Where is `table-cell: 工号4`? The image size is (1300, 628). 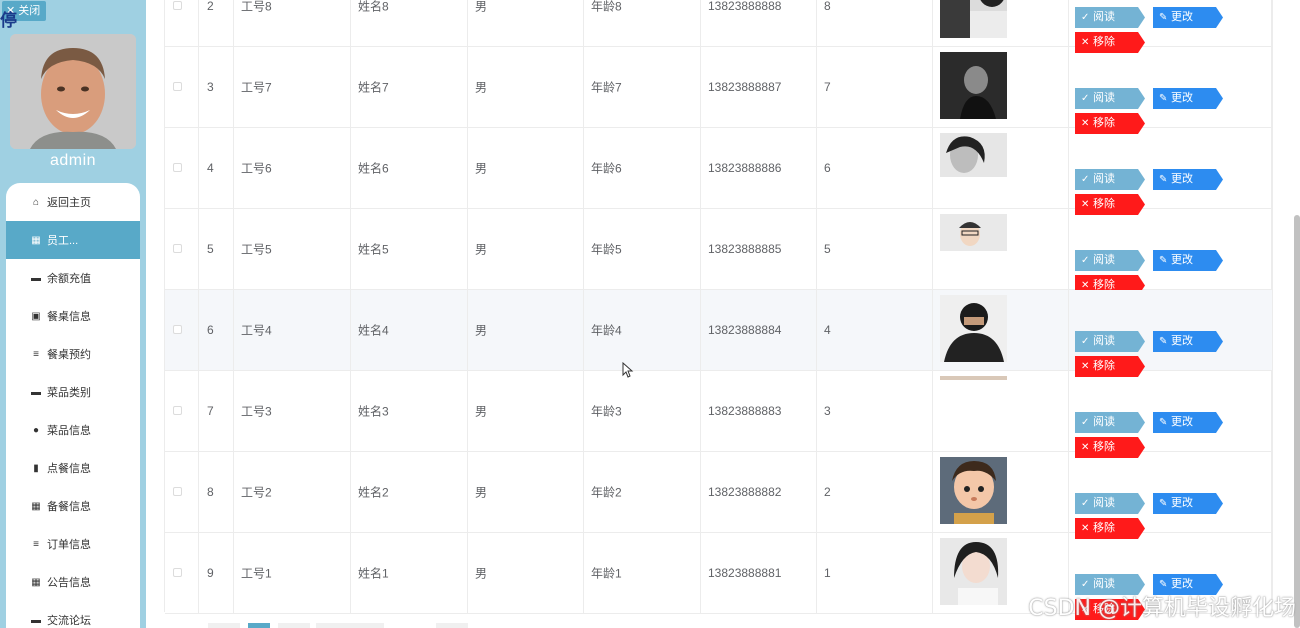
table-cell: 工号4 is located at coordinates (292, 330).